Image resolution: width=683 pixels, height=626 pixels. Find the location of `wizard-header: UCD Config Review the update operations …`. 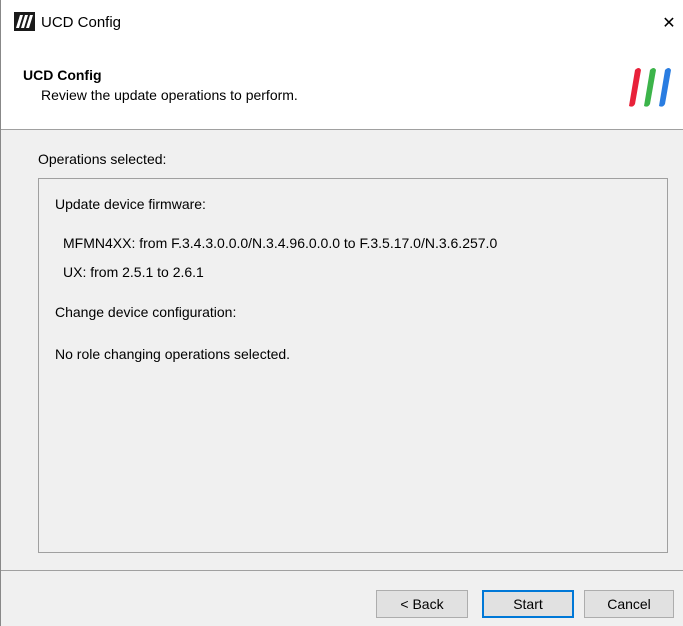

wizard-header: UCD Config Review the update operations … is located at coordinates (342, 88).